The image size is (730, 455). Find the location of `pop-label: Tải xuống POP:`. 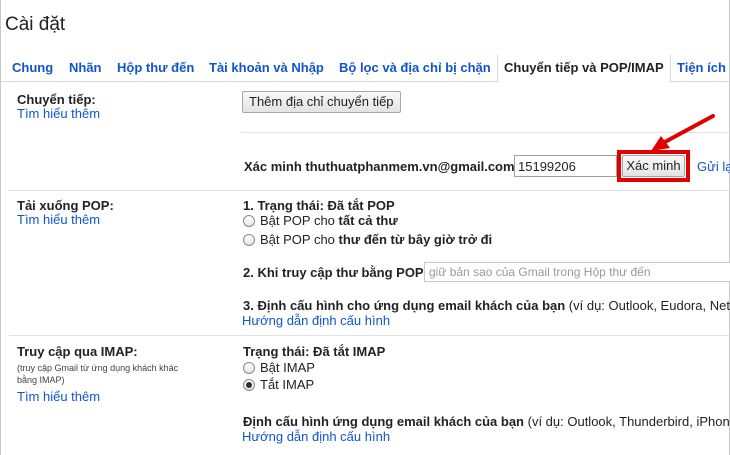

pop-label: Tải xuống POP: is located at coordinates (65, 205).